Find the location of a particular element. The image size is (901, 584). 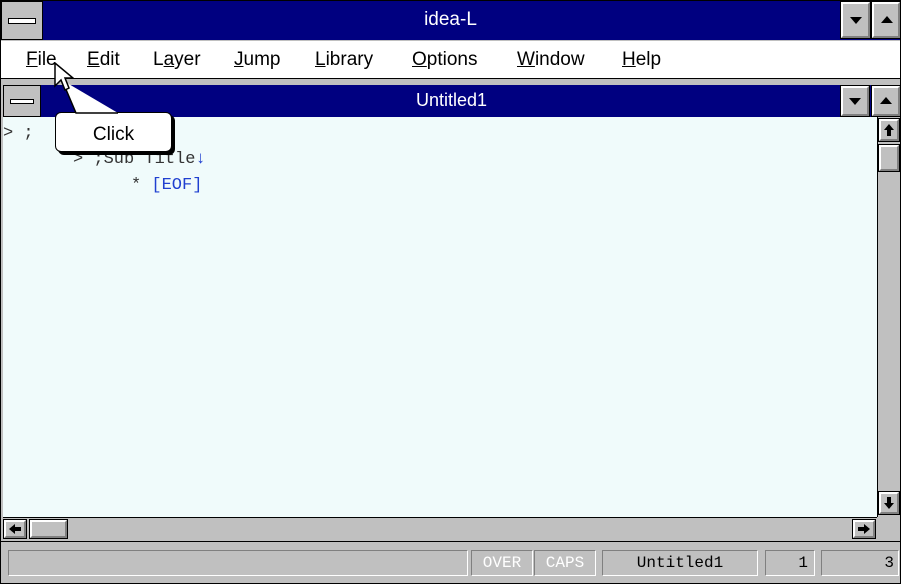

document-minimize-button is located at coordinates (855, 101).